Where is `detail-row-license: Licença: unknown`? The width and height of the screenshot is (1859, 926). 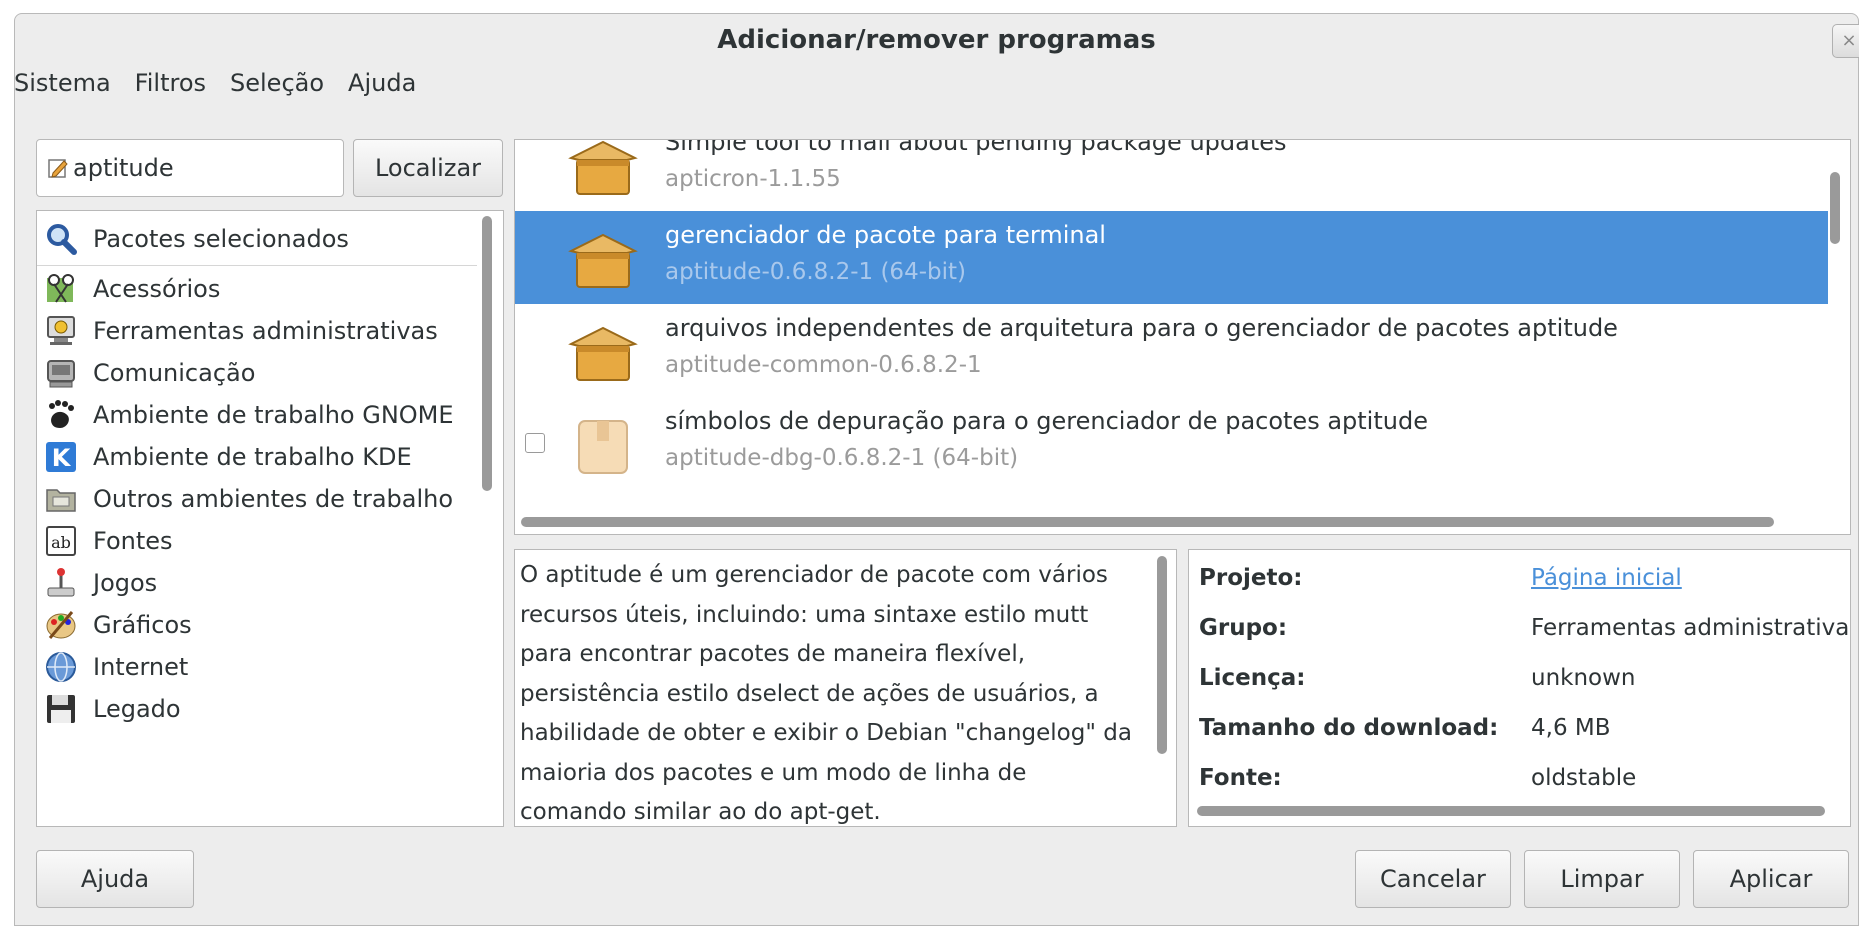
detail-row-license: Licença: unknown is located at coordinates (1524, 678).